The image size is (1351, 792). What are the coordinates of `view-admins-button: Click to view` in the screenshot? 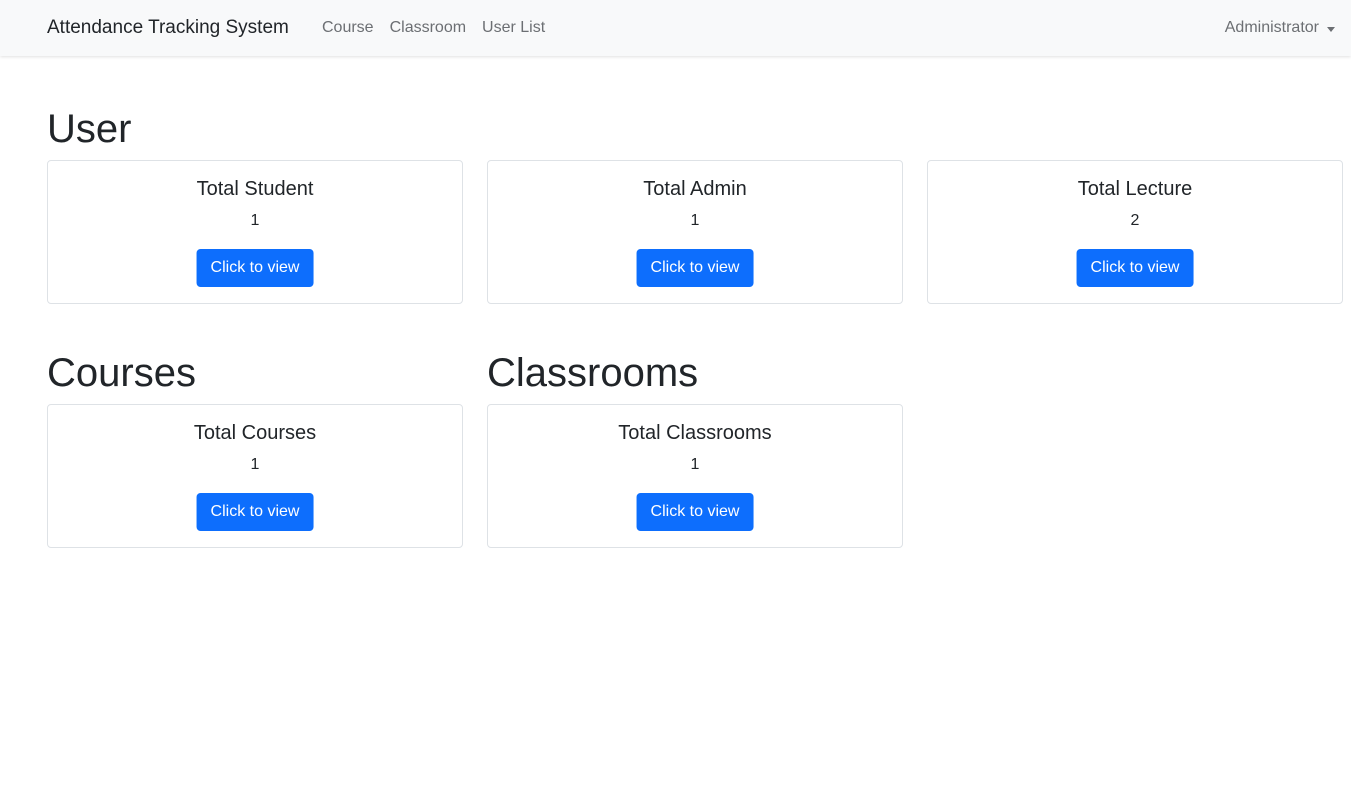 It's located at (695, 268).